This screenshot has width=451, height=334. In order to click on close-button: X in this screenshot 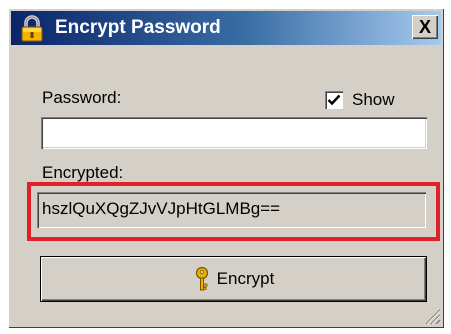, I will do `click(425, 27)`.